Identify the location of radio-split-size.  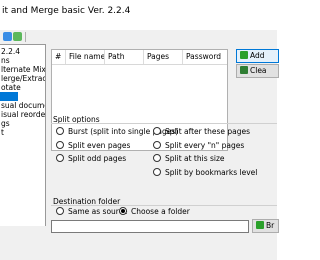
(157, 158).